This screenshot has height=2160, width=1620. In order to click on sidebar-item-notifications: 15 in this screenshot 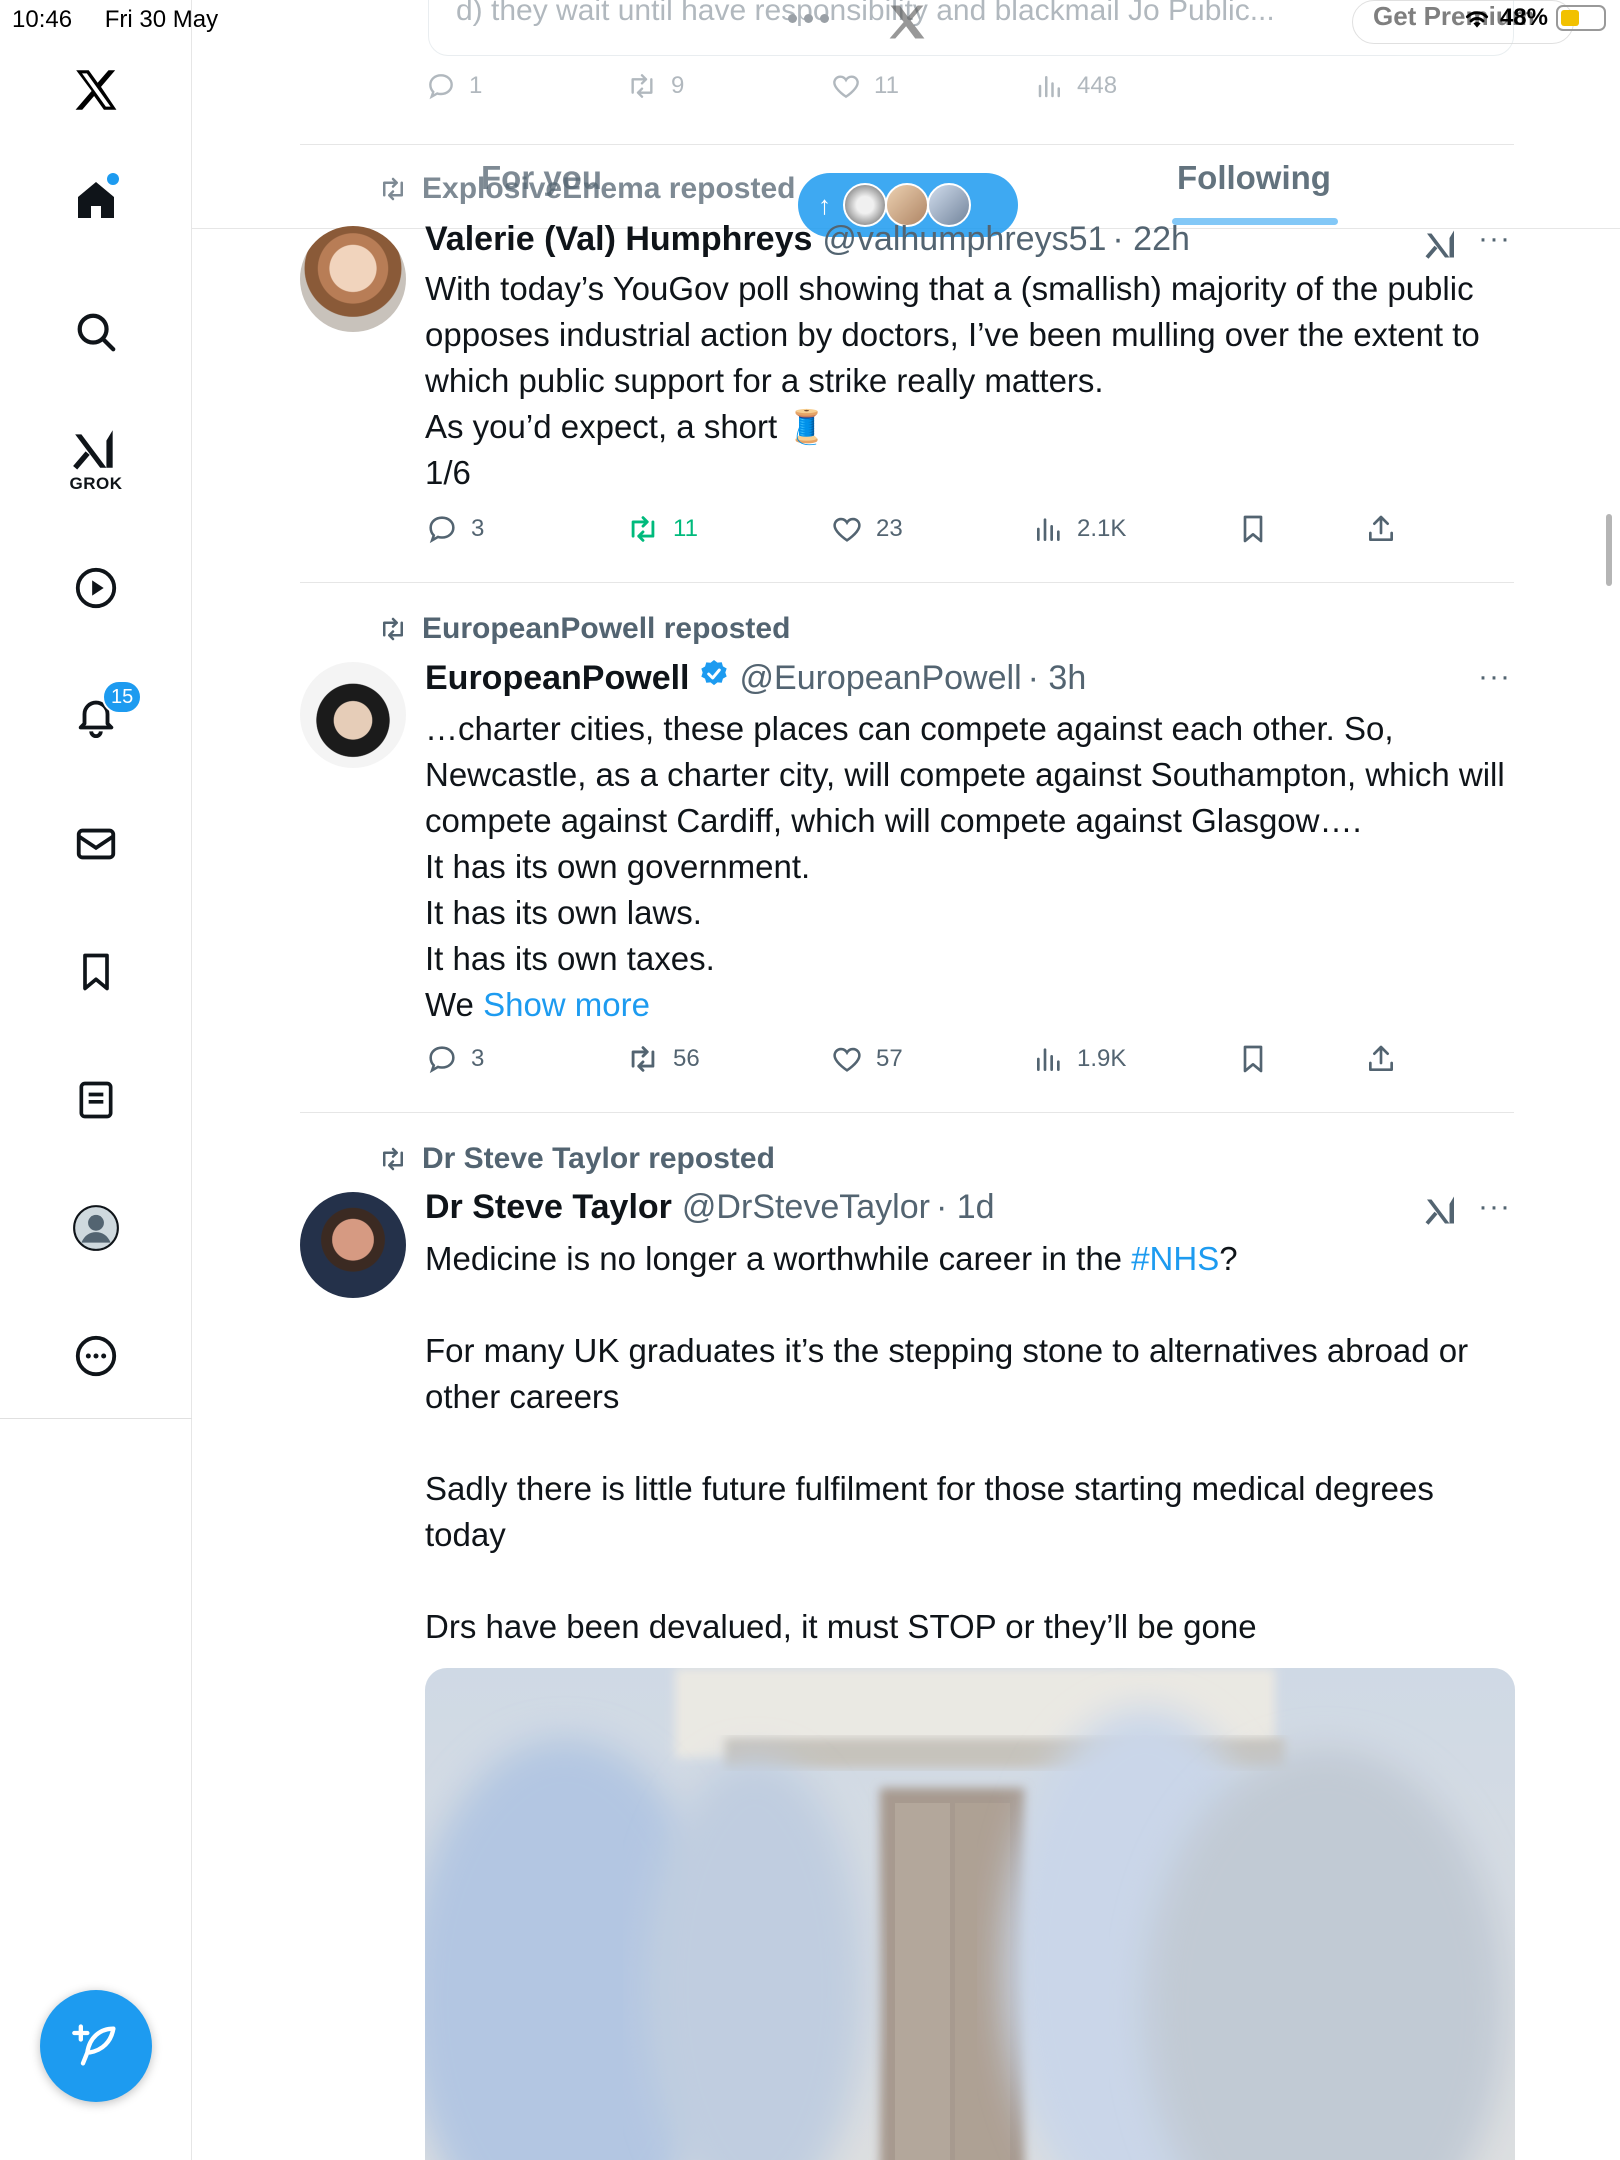, I will do `click(96, 714)`.